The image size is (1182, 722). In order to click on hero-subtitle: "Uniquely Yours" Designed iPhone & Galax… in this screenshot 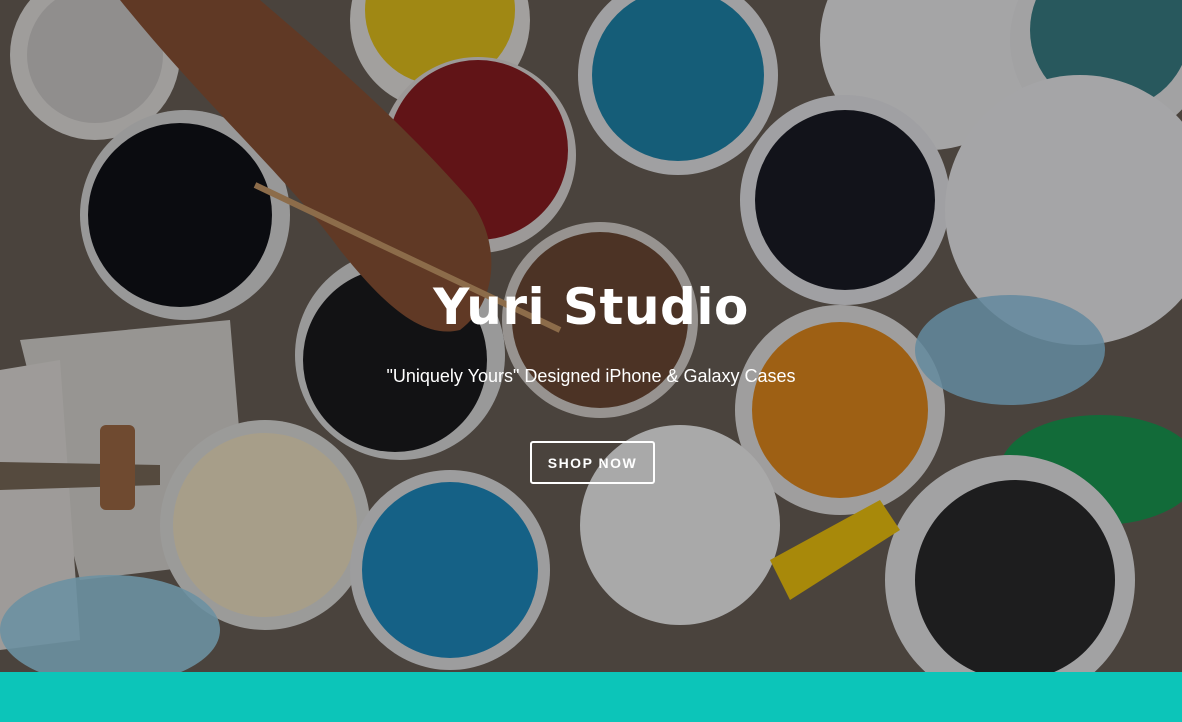, I will do `click(591, 376)`.